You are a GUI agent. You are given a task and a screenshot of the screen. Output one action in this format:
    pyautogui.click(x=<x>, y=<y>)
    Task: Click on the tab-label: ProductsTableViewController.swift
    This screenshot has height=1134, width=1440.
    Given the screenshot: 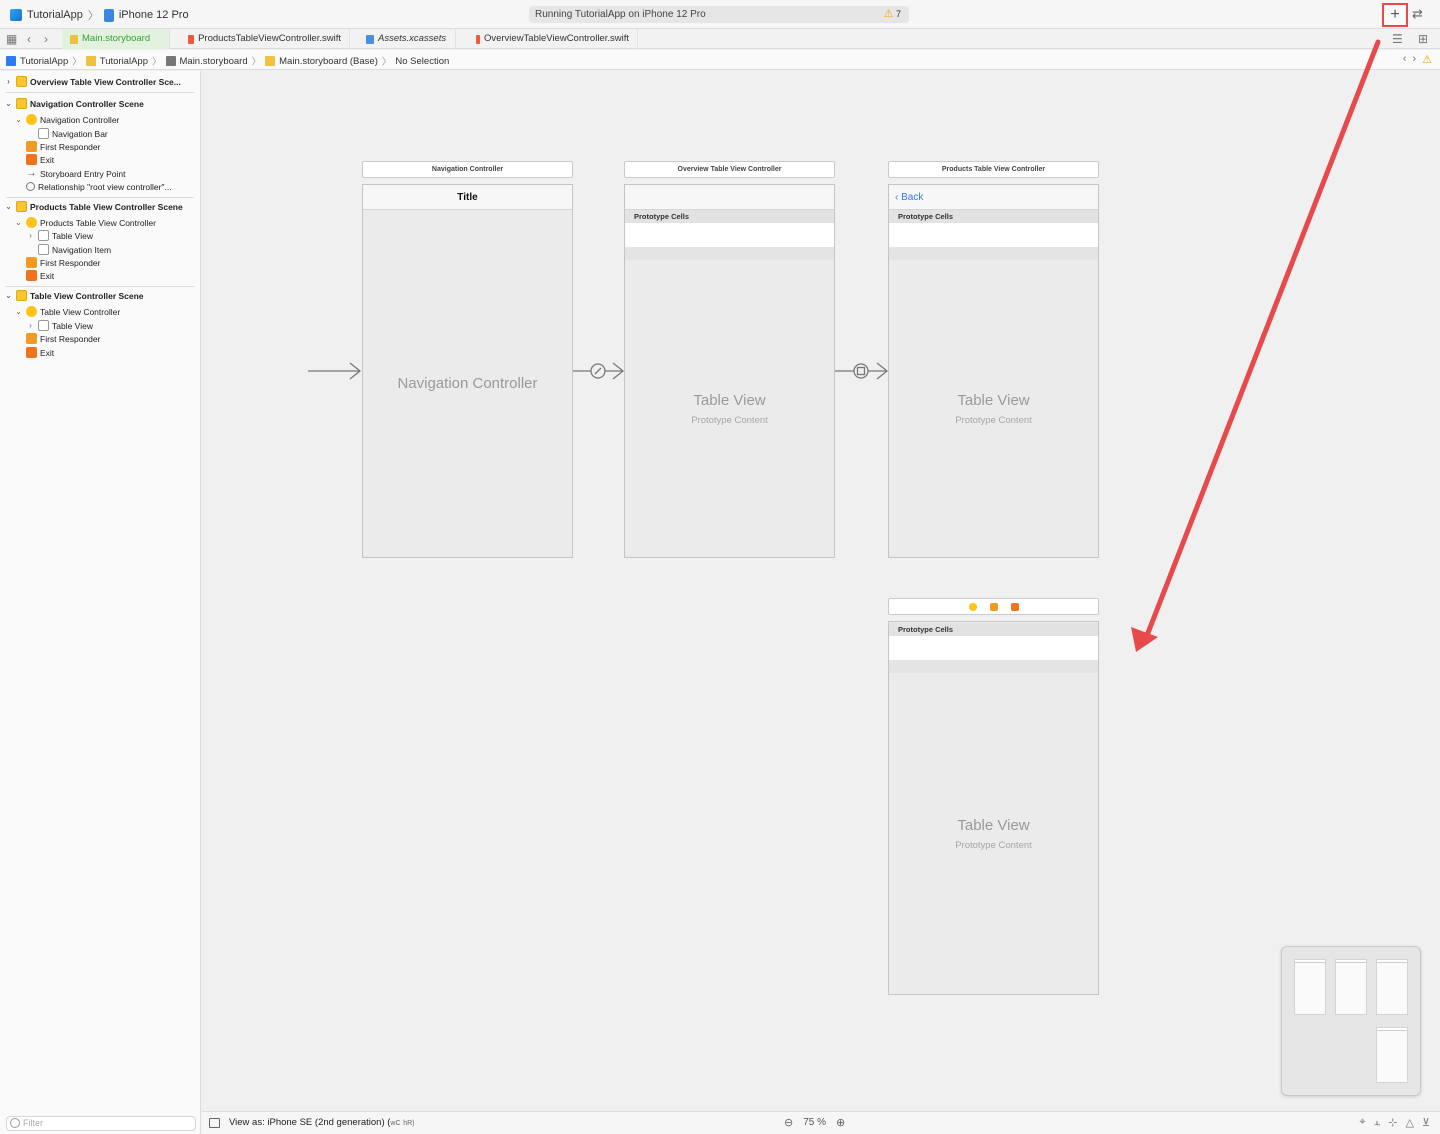 What is the action you would take?
    pyautogui.click(x=269, y=38)
    